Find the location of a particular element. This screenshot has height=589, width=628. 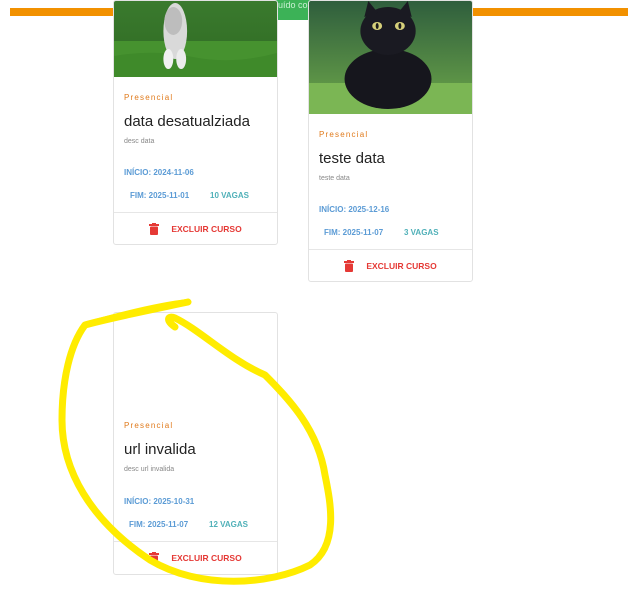

course-start-date: INÍCIO: 2025-12-16 is located at coordinates (354, 209).